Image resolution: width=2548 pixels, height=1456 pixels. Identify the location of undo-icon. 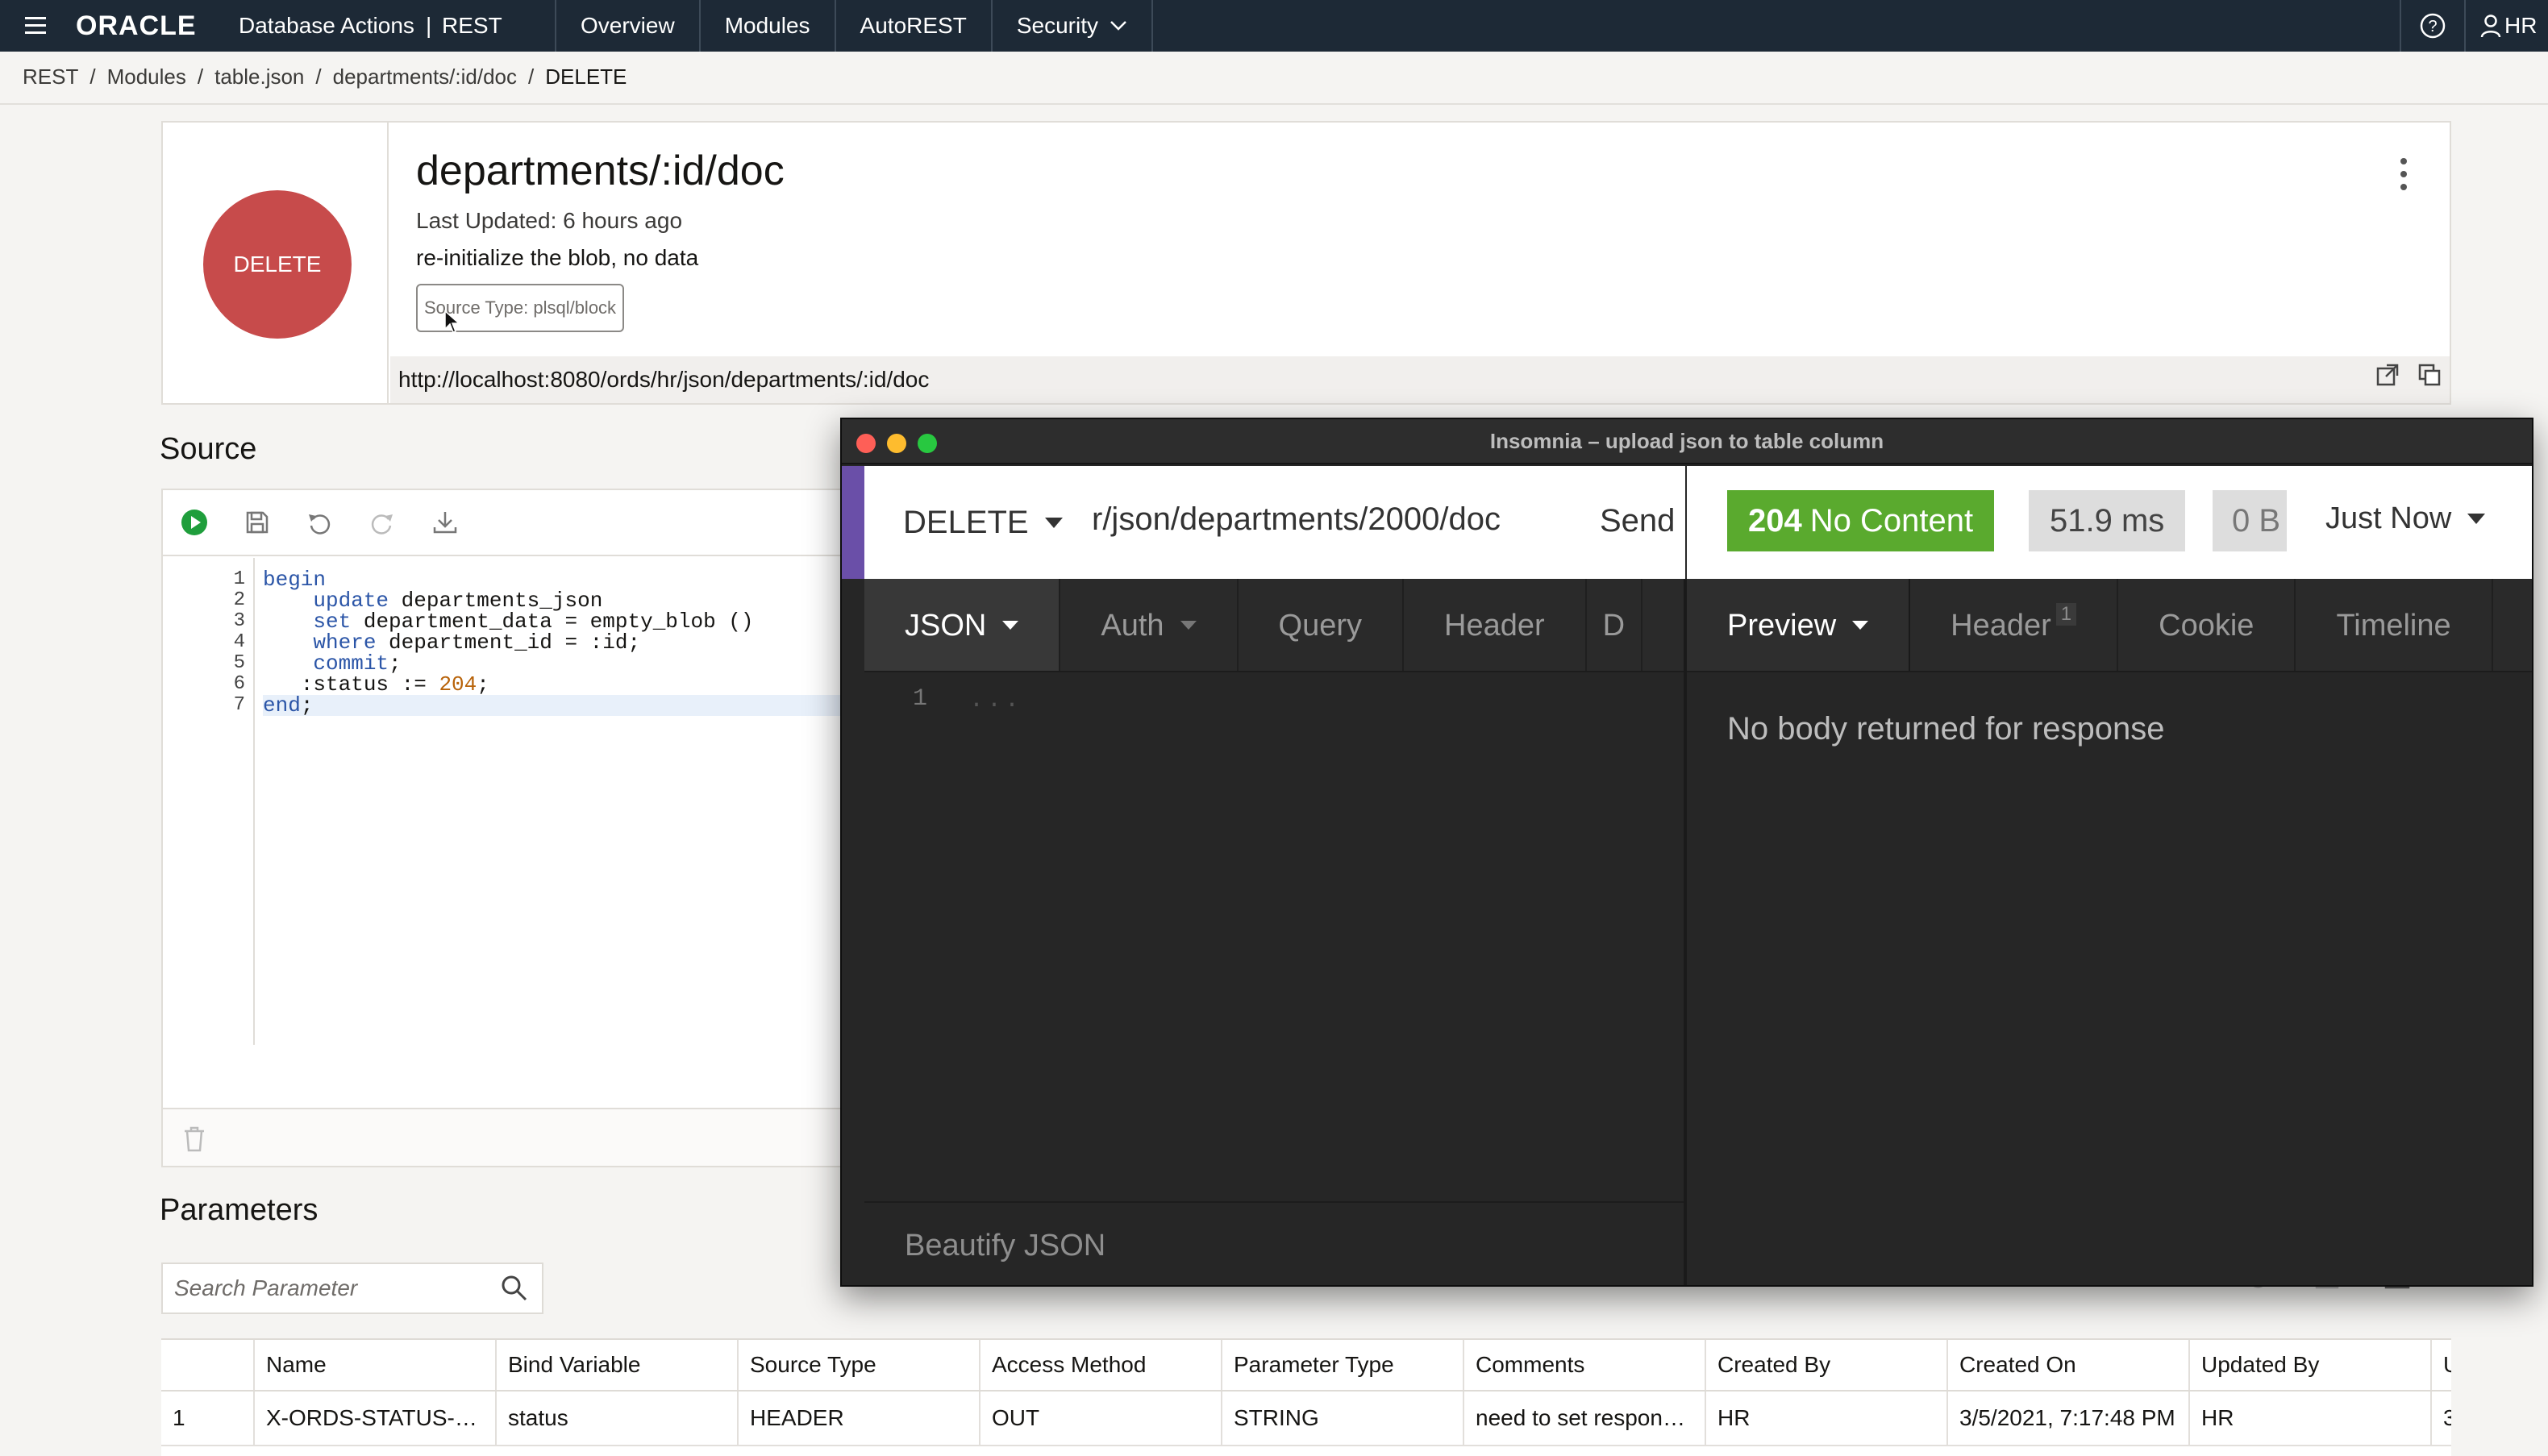
(319, 522).